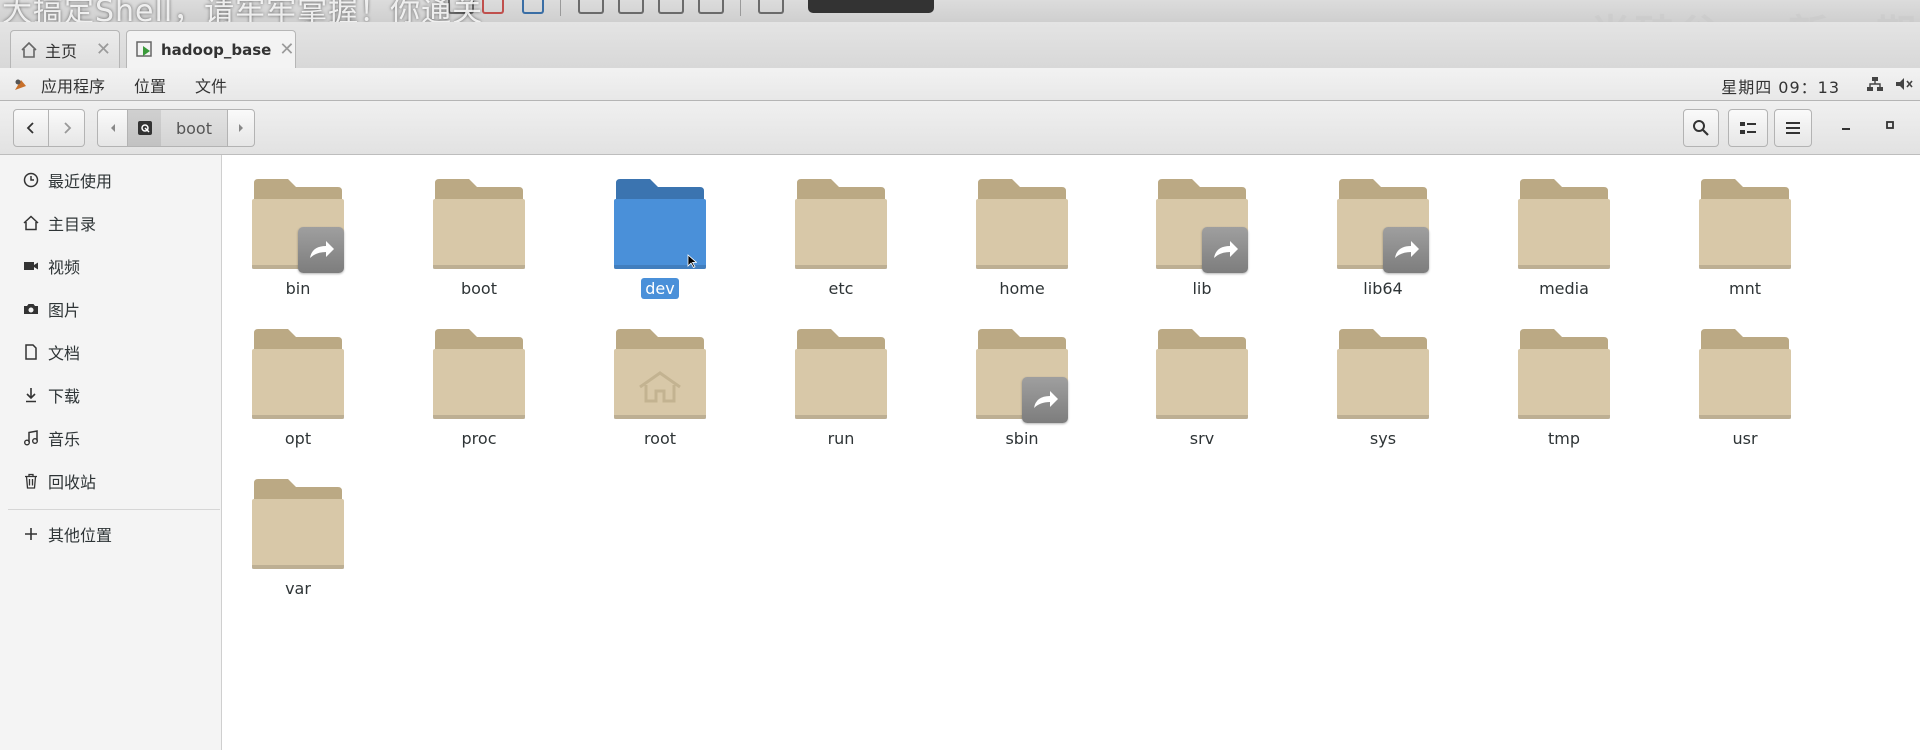 This screenshot has height=750, width=1920. I want to click on breadcrumb-label: boot, so click(193, 128).